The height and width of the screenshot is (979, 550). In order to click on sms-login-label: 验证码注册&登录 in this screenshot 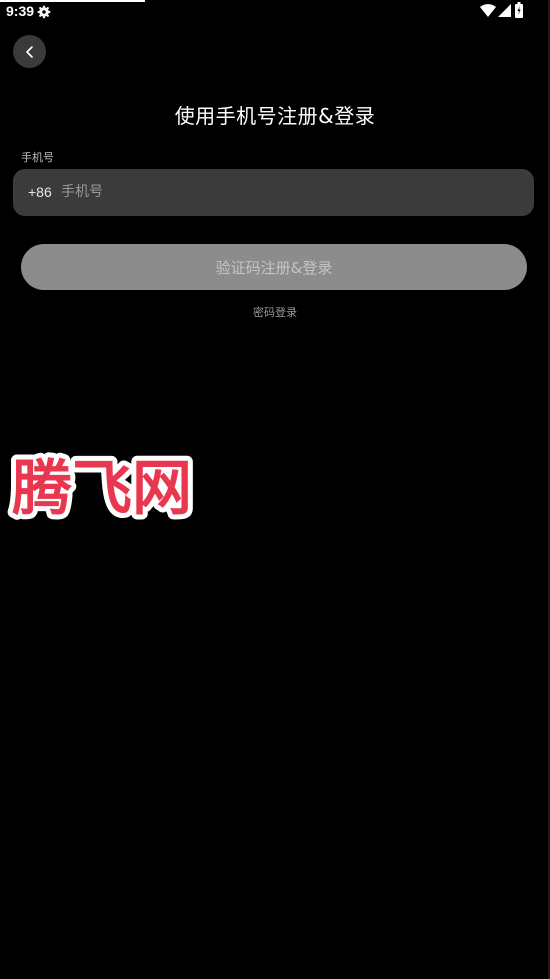, I will do `click(274, 267)`.